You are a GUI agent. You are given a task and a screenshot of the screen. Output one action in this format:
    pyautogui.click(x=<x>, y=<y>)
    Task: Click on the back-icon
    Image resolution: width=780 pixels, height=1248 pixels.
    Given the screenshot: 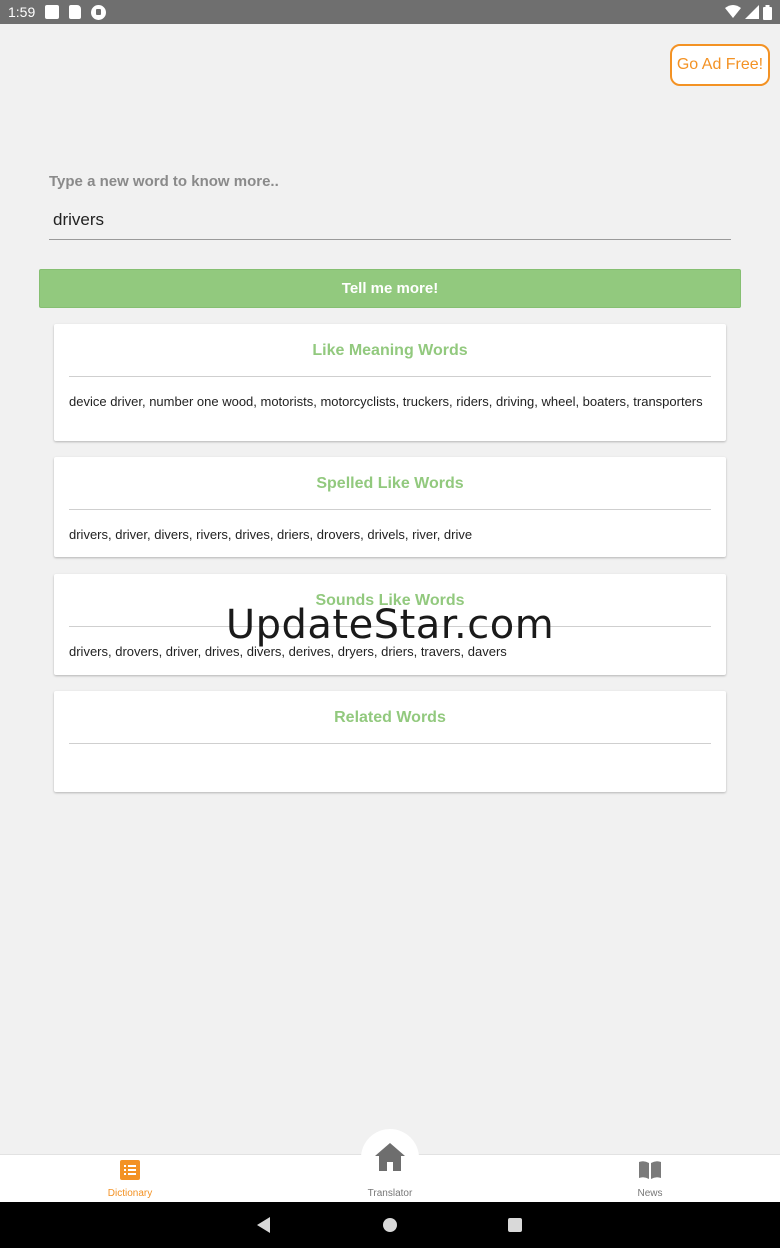 What is the action you would take?
    pyautogui.click(x=264, y=1225)
    